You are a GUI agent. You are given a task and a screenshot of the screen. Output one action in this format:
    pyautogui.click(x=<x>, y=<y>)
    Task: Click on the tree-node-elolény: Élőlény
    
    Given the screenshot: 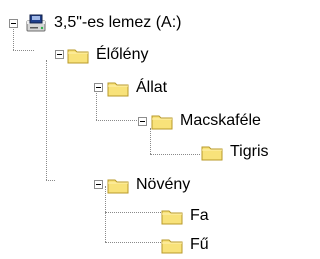 What is the action you would take?
    pyautogui.click(x=107, y=55)
    